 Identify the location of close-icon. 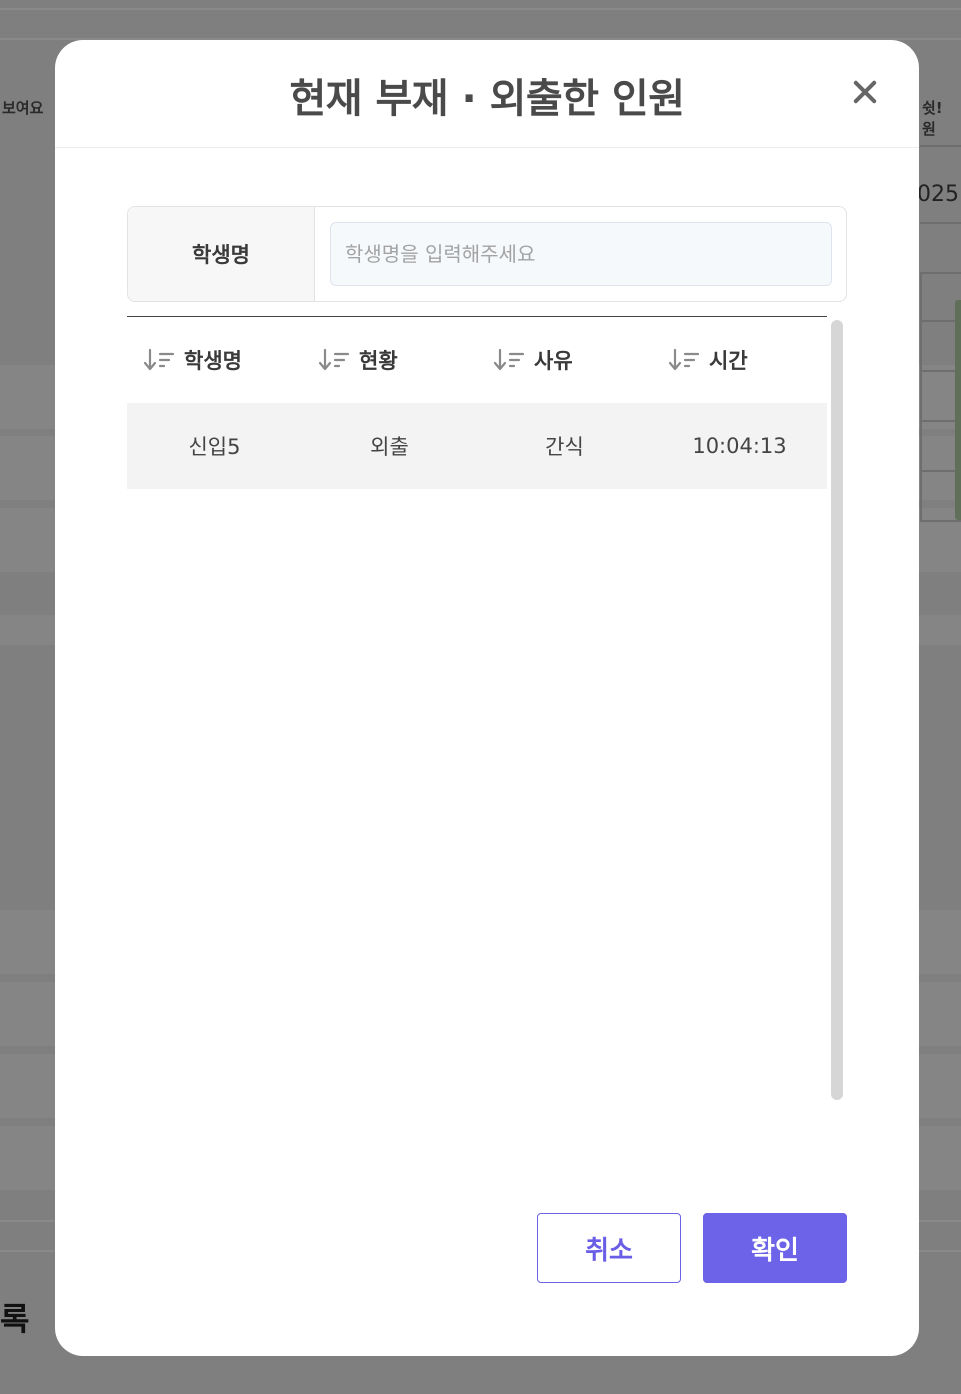
(865, 92).